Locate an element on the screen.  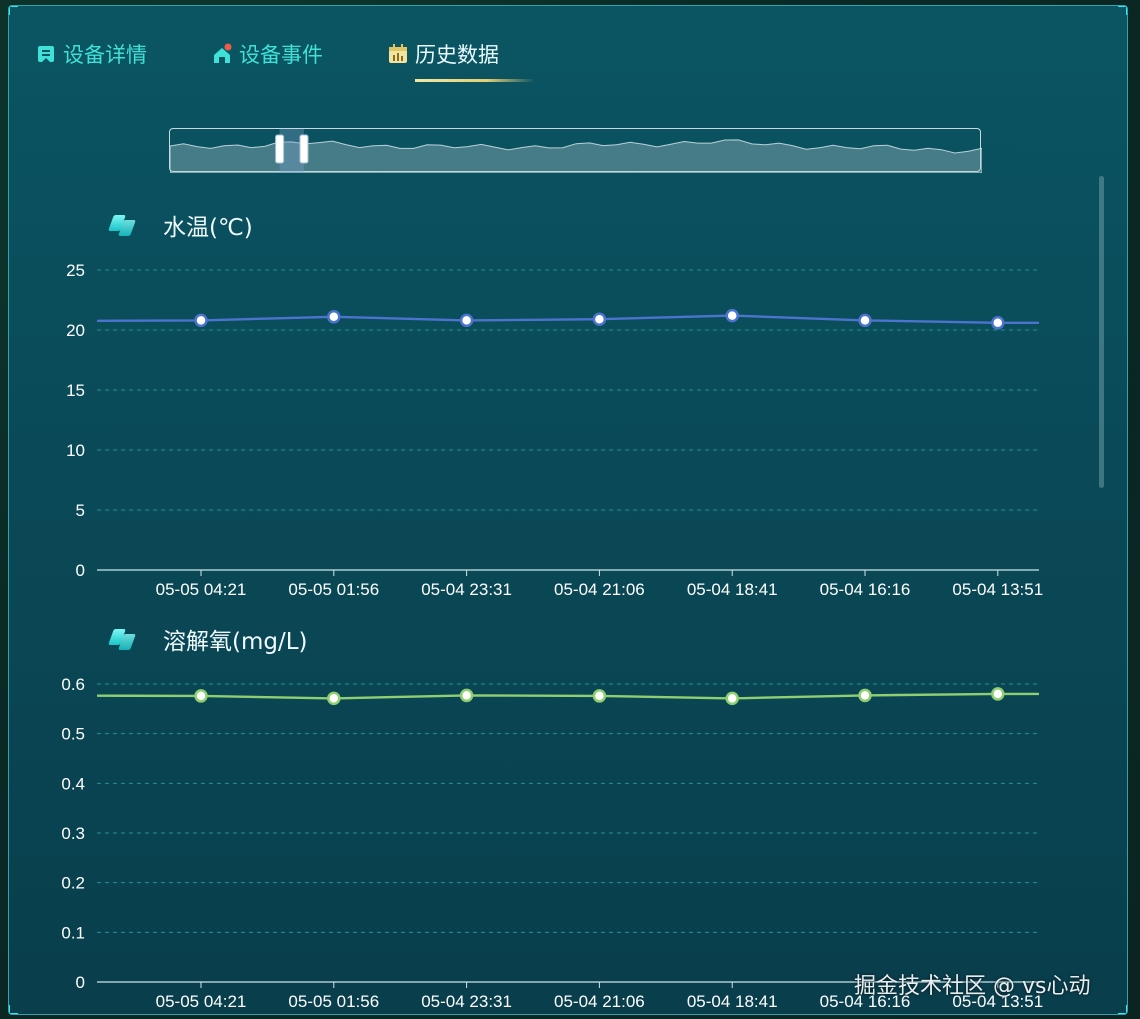
y-tick-label: 15 is located at coordinates (75, 390).